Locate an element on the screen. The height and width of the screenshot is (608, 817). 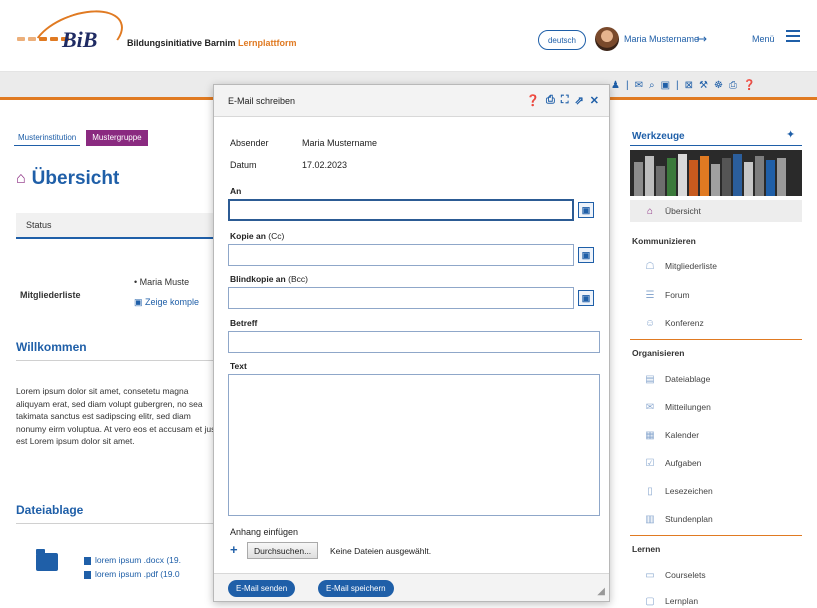
bcc-label-text: Blindkopie an is located at coordinates (258, 279).